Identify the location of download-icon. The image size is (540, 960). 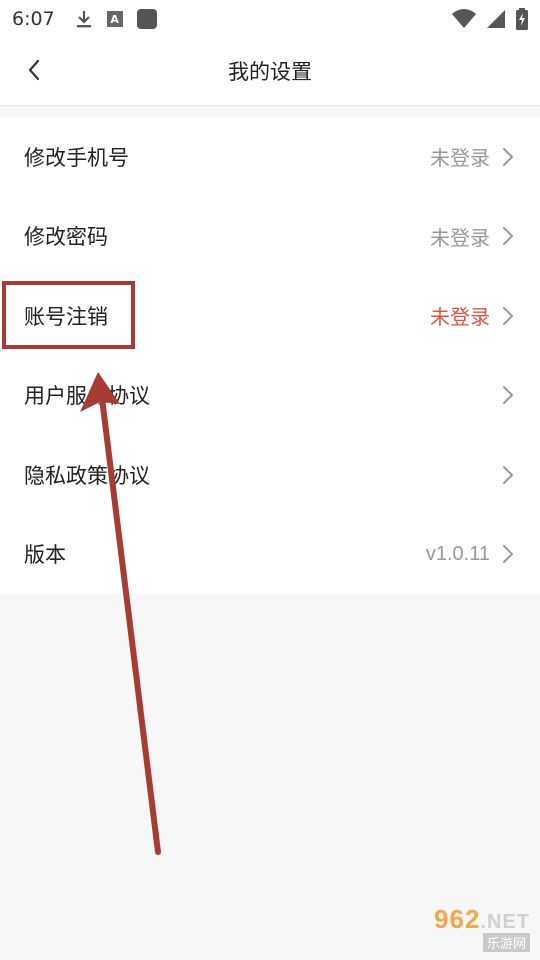
(84, 19).